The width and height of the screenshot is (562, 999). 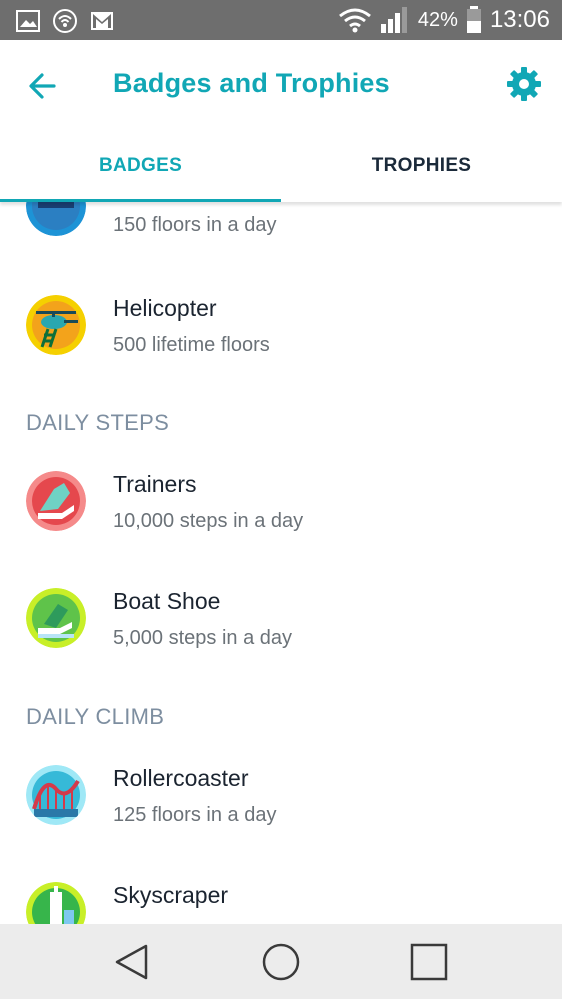 I want to click on tab-trophies: TROPHIES, so click(x=421, y=166).